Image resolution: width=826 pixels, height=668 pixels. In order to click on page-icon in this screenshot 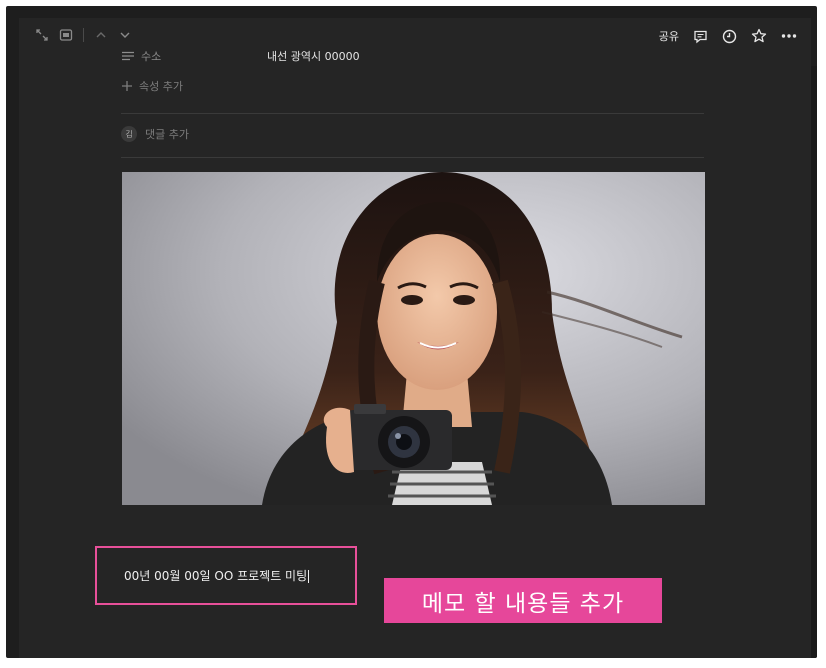, I will do `click(66, 35)`.